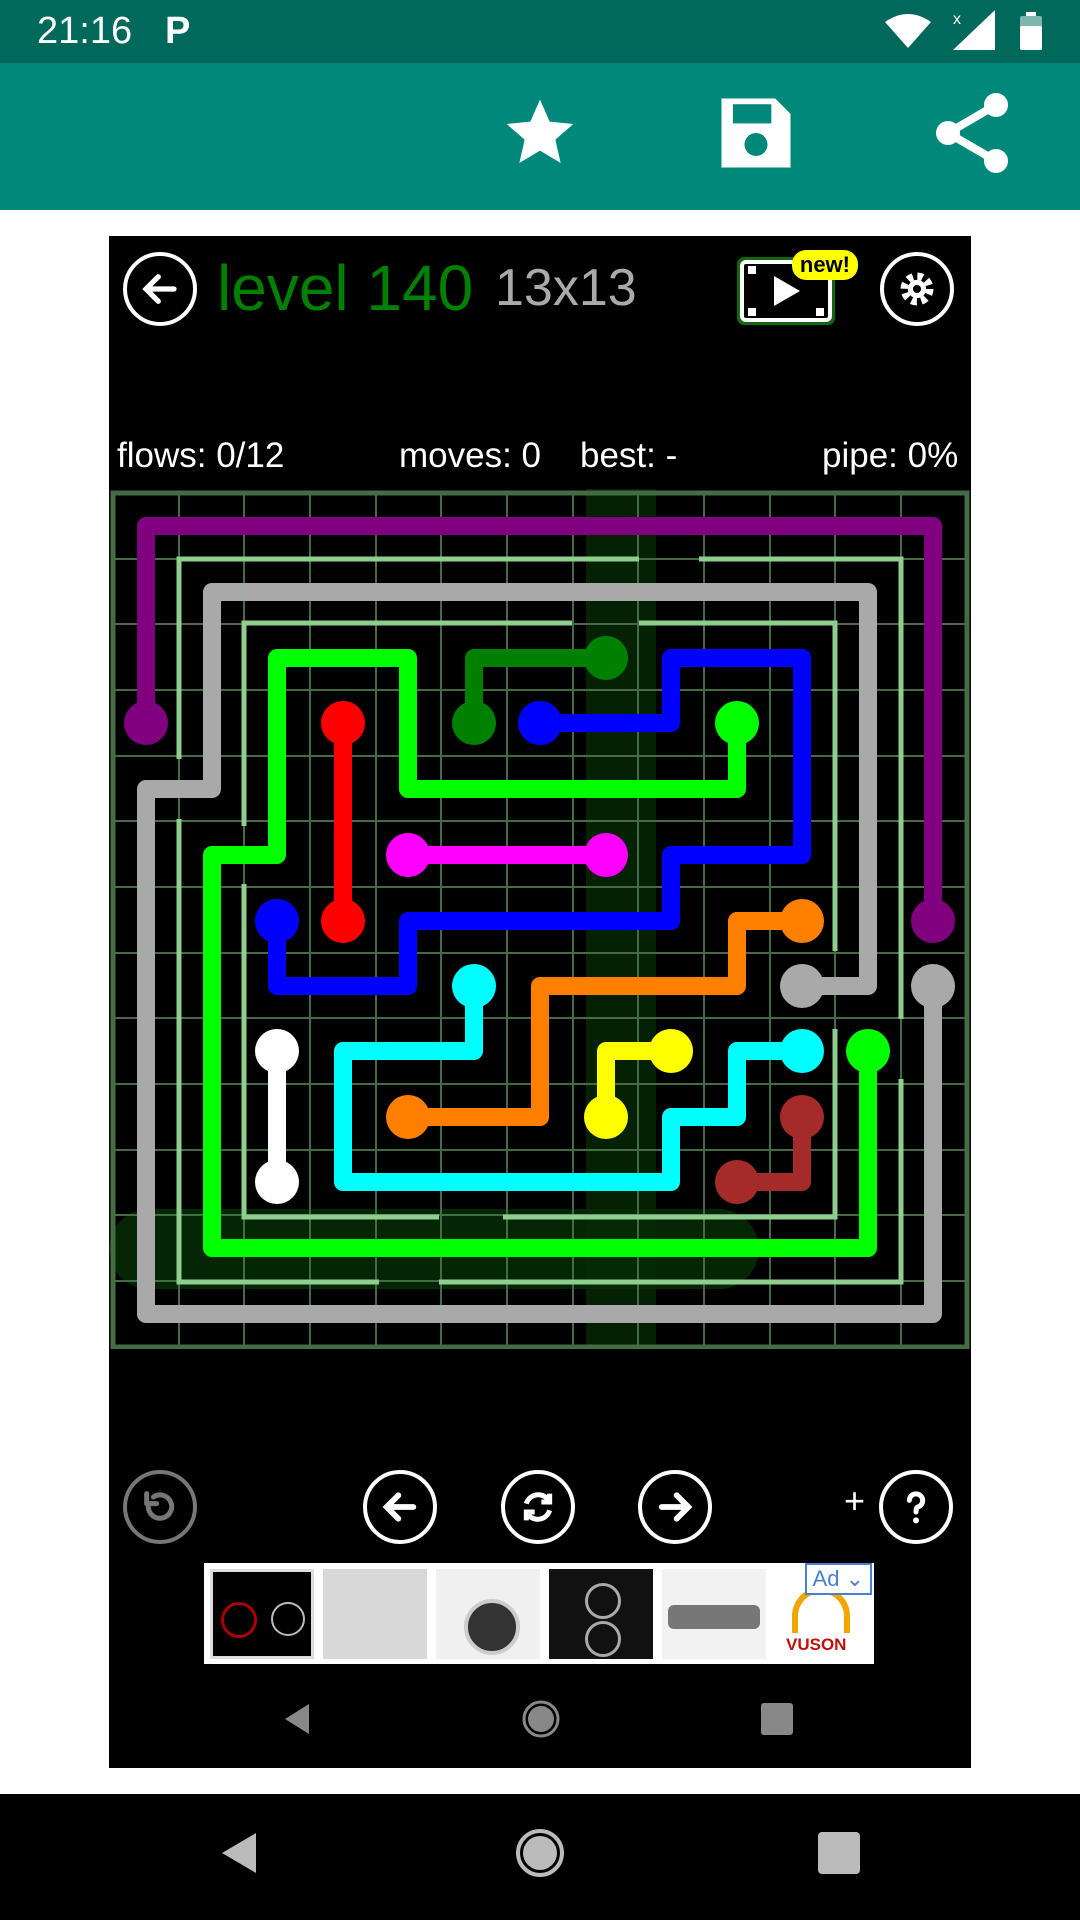 Image resolution: width=1080 pixels, height=1920 pixels. What do you see at coordinates (839, 1853) in the screenshot?
I see `recents-icon` at bounding box center [839, 1853].